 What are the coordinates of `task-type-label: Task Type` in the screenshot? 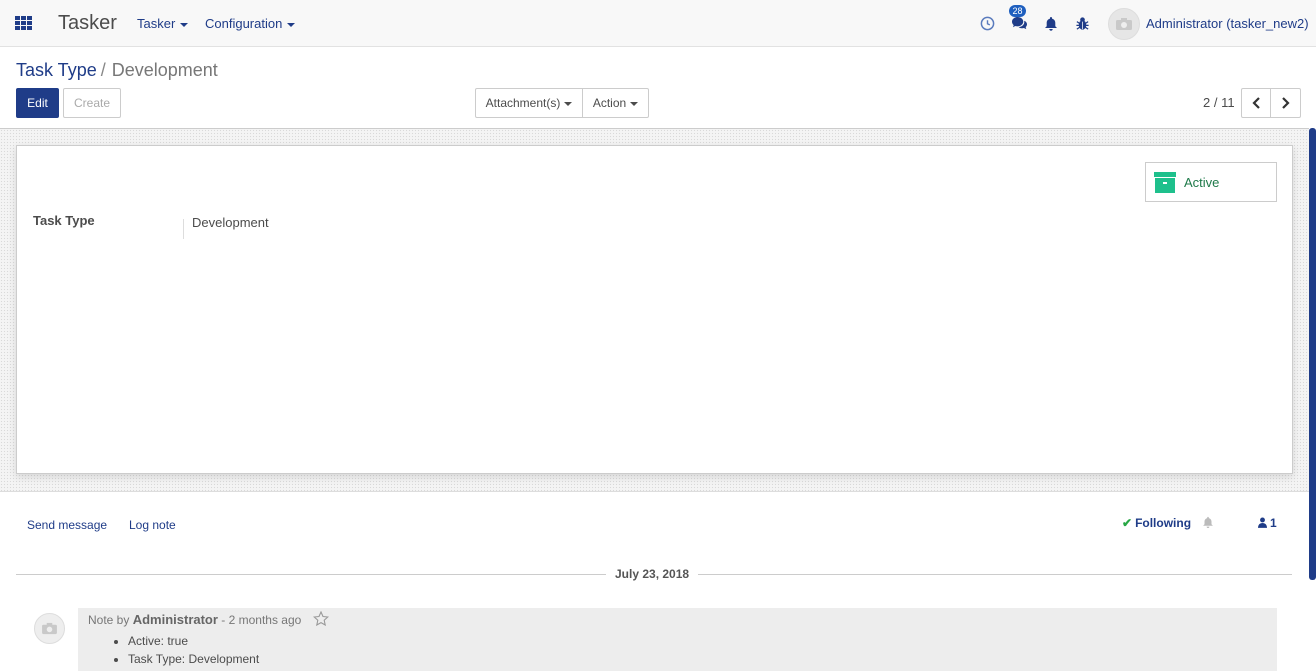 It's located at (64, 220).